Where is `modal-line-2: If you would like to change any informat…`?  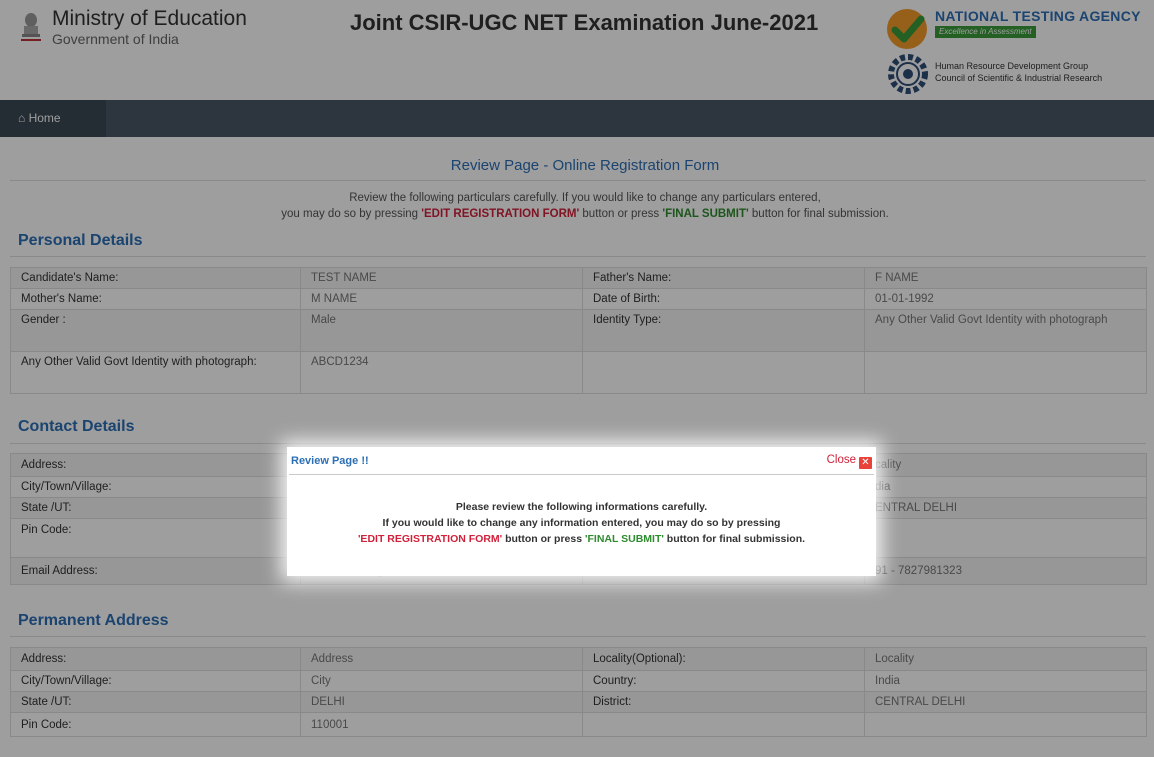
modal-line-2: If you would like to change any informat… is located at coordinates (581, 523).